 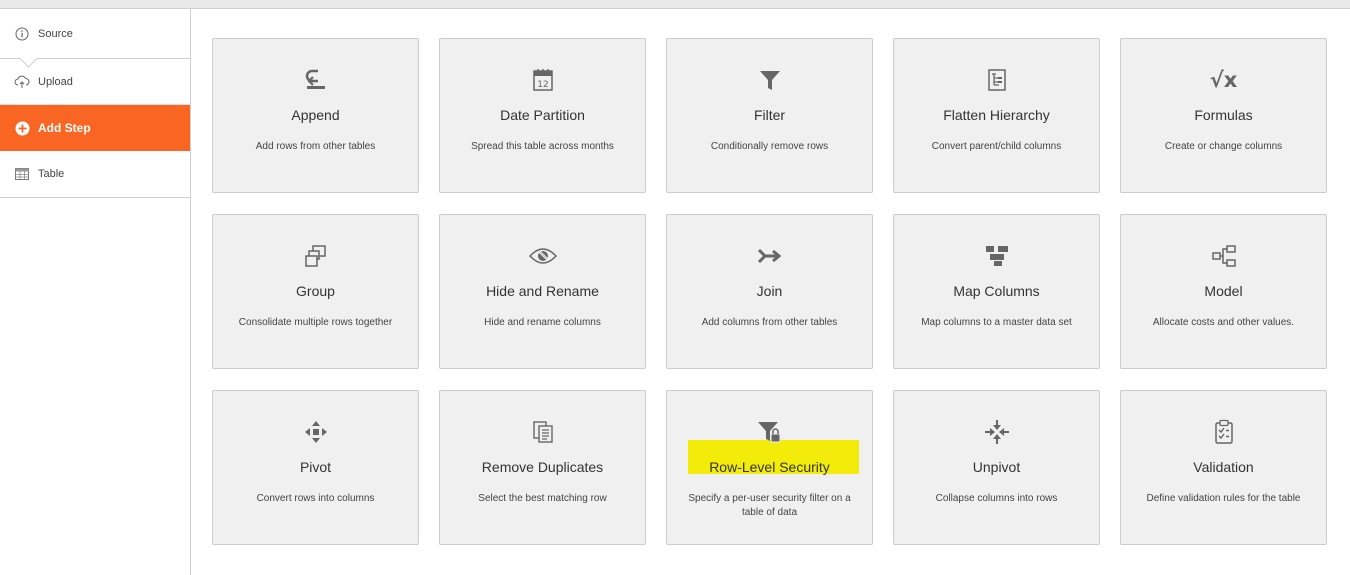 What do you see at coordinates (315, 322) in the screenshot?
I see `tile-description: Consolidate multiple rows together` at bounding box center [315, 322].